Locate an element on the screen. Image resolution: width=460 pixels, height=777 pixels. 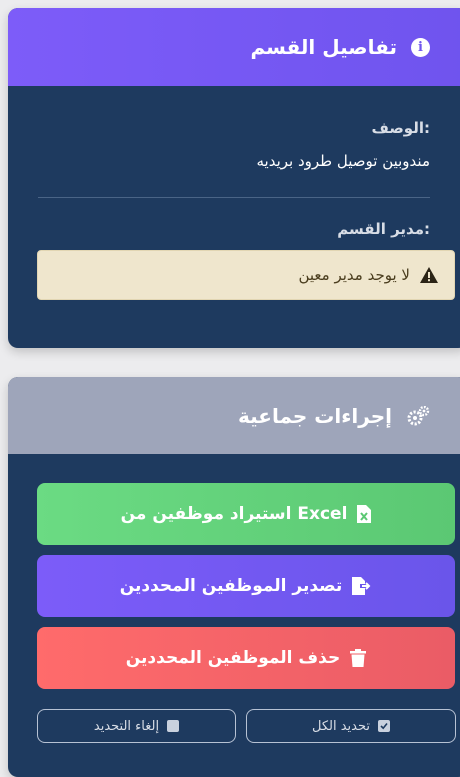
checkbox-checked-icon is located at coordinates (384, 726).